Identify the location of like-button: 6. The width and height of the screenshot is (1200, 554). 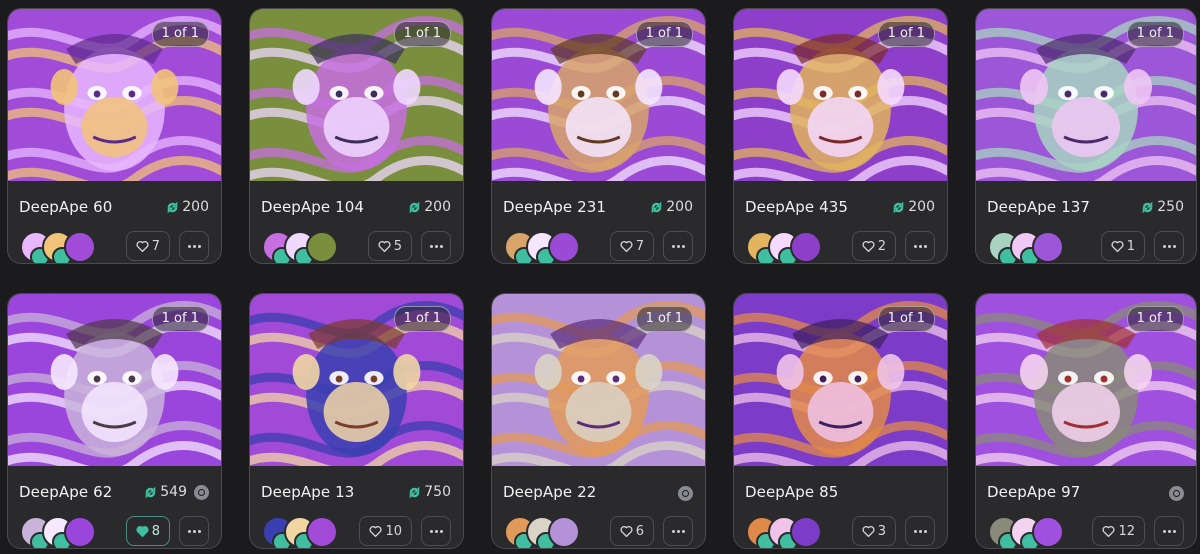
(631, 531).